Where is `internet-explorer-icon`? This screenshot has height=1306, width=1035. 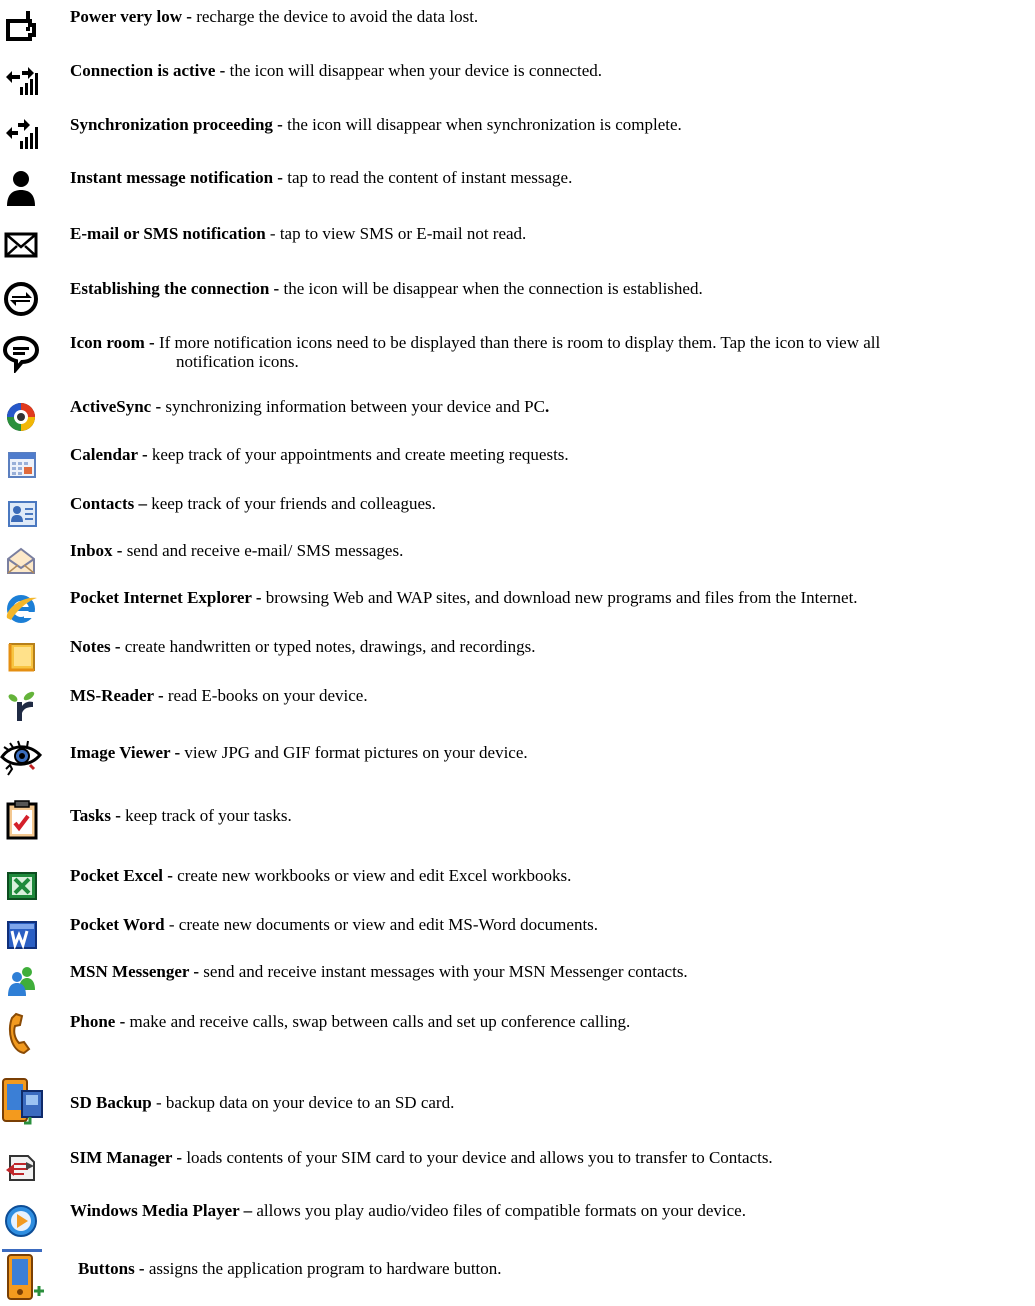
internet-explorer-icon is located at coordinates (22, 608).